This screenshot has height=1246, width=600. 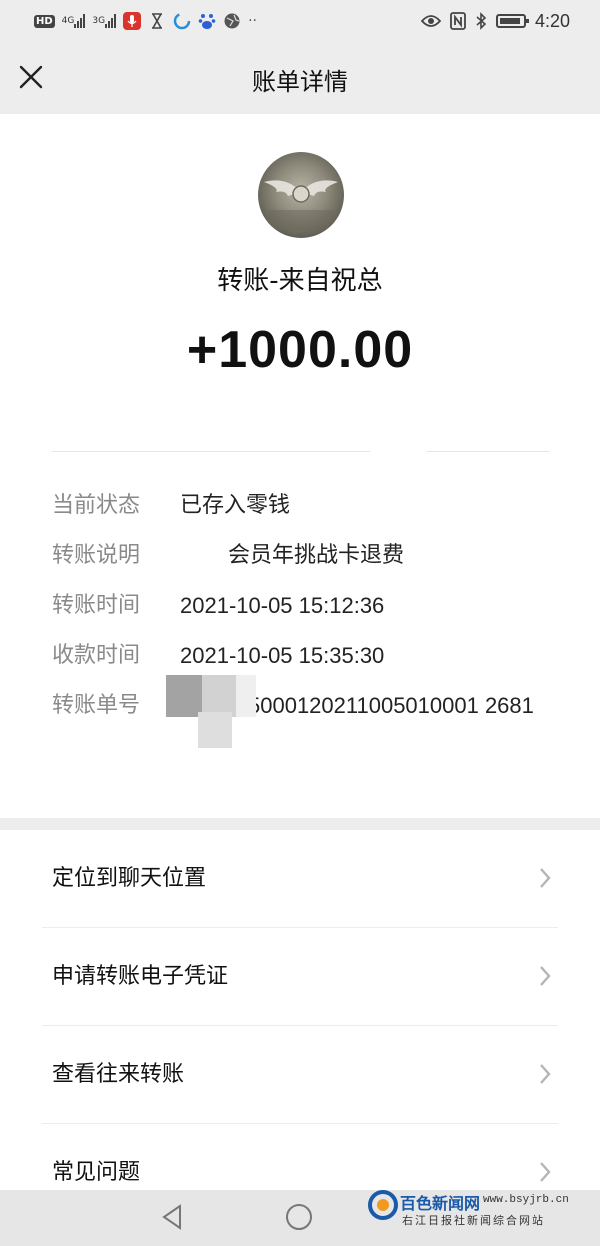 I want to click on detail-value: 已存入零钱, so click(x=235, y=505).